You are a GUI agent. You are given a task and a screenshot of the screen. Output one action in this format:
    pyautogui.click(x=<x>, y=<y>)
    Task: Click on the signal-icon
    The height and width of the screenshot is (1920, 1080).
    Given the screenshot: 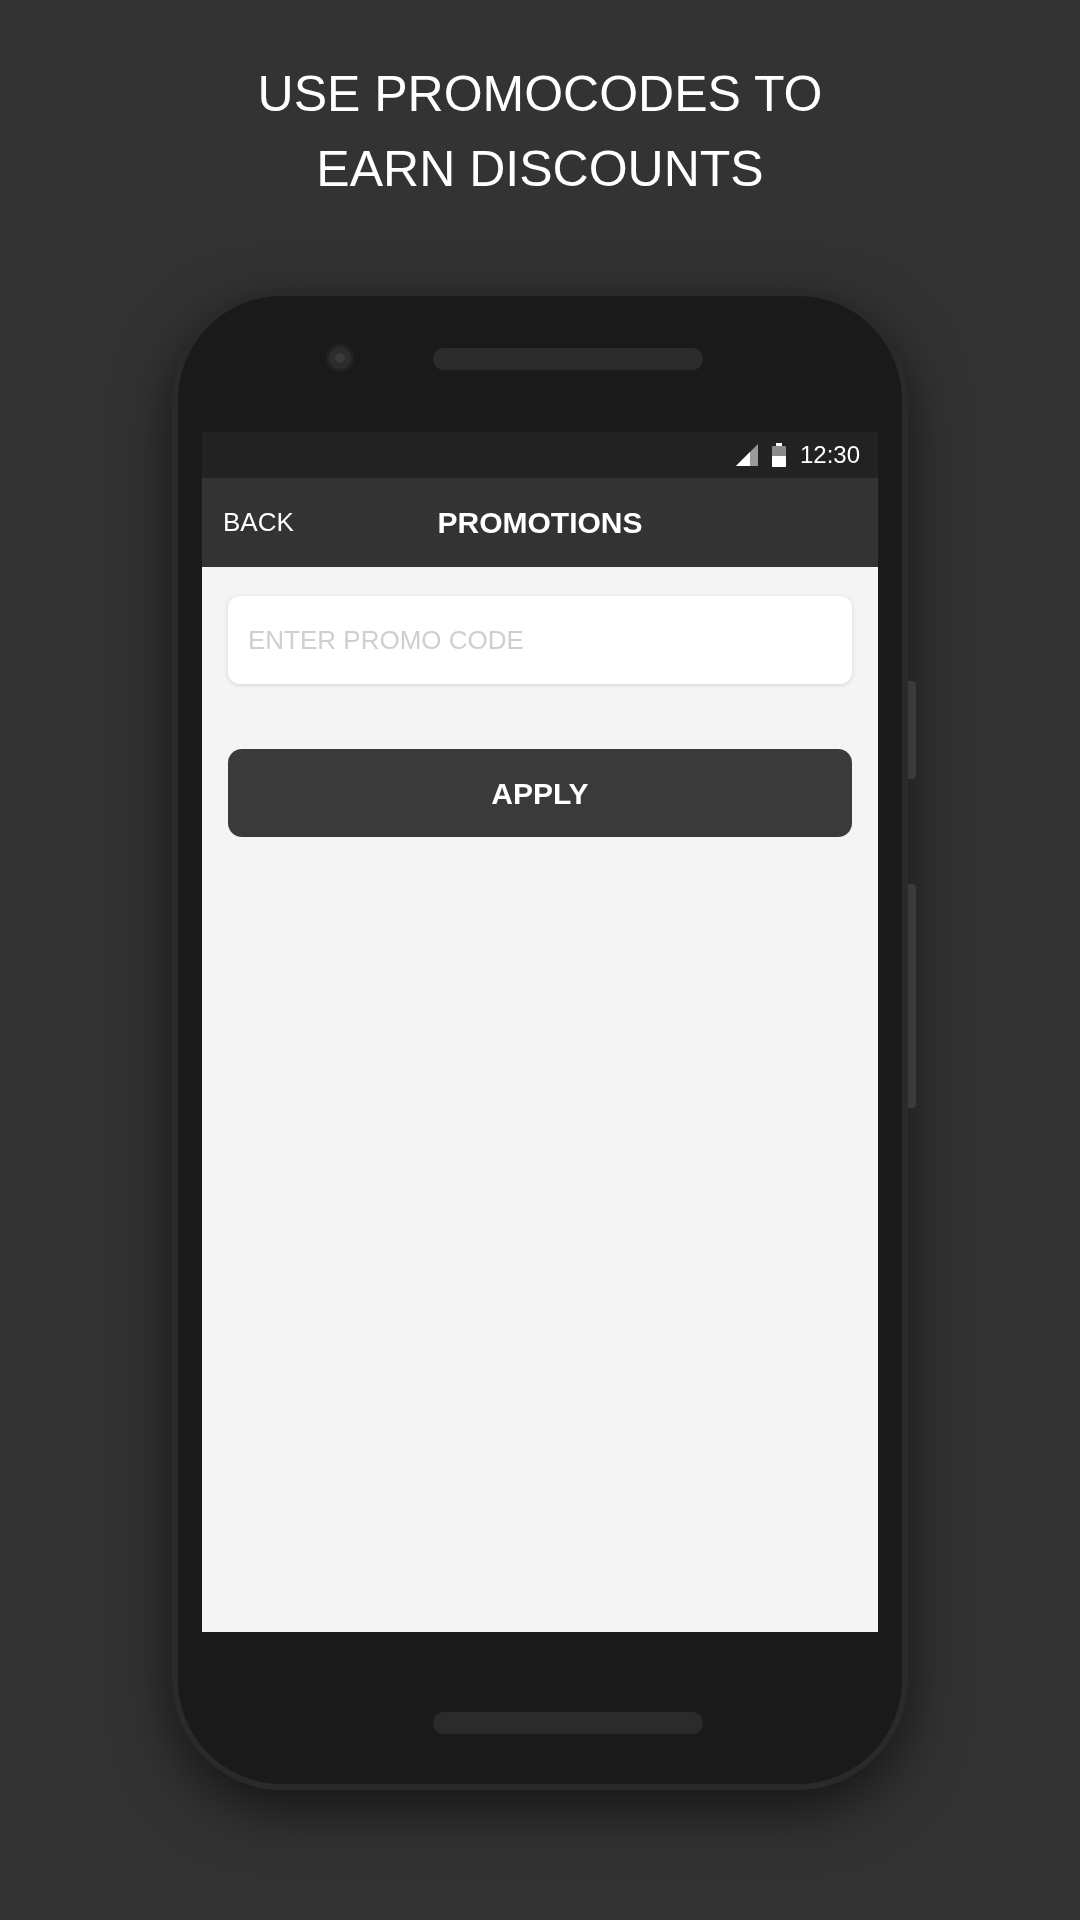 What is the action you would take?
    pyautogui.click(x=746, y=455)
    